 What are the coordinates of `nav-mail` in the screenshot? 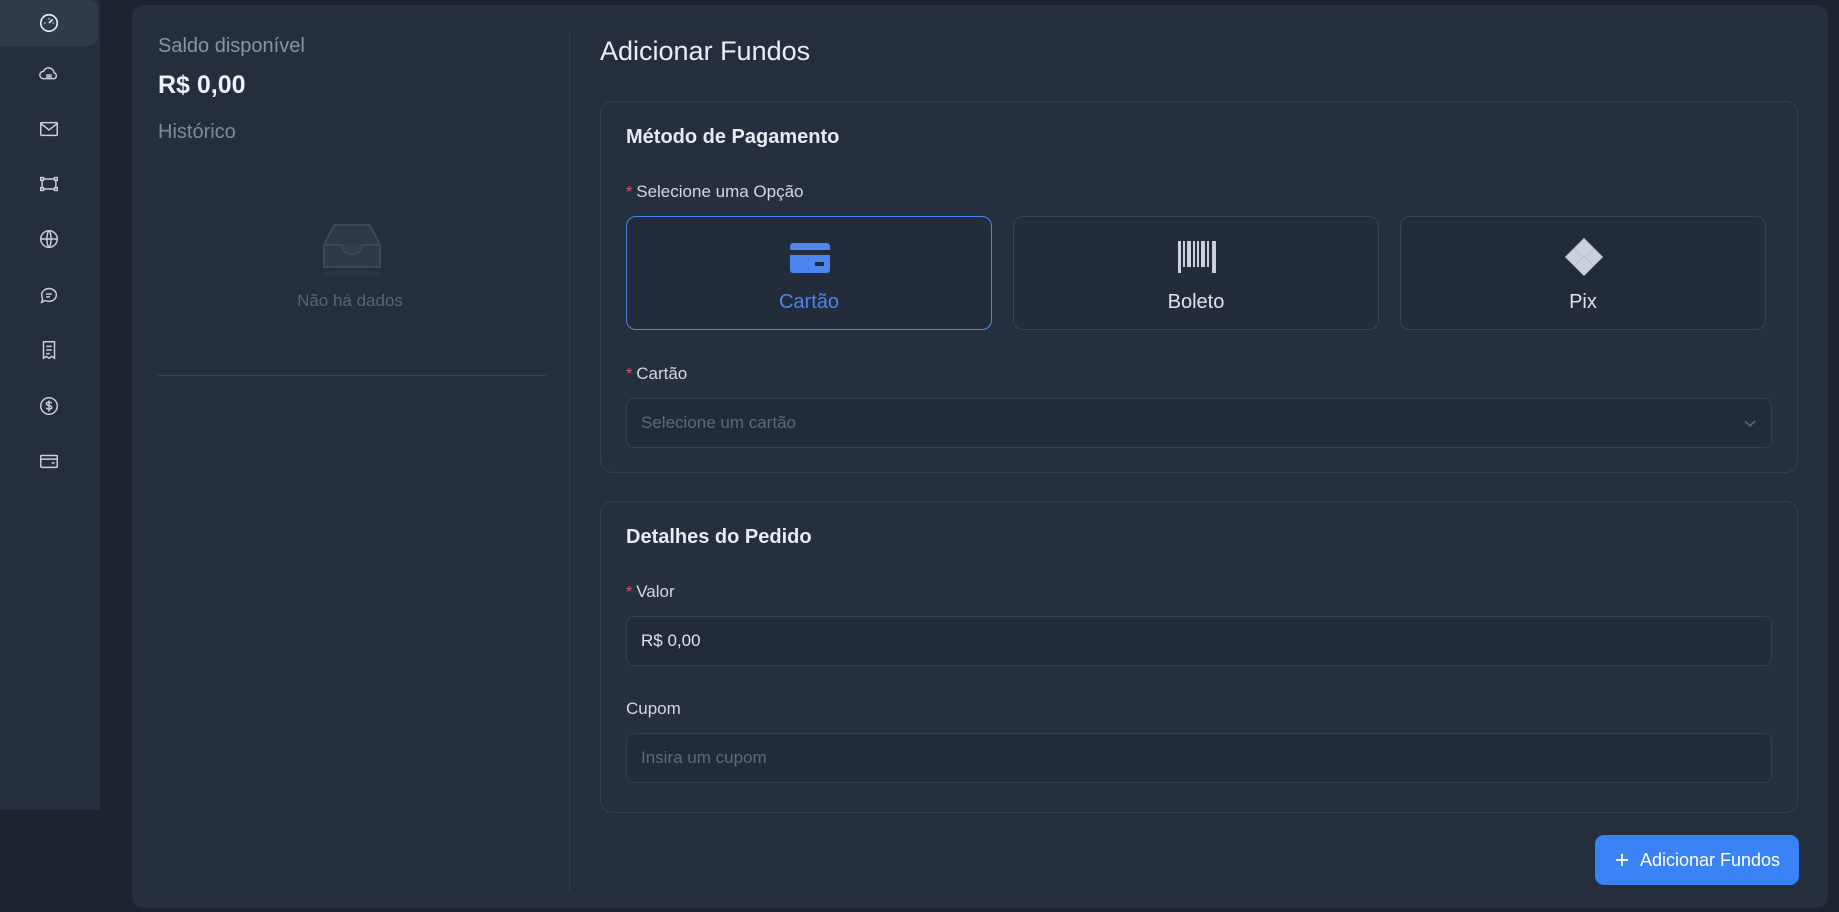 It's located at (49, 129).